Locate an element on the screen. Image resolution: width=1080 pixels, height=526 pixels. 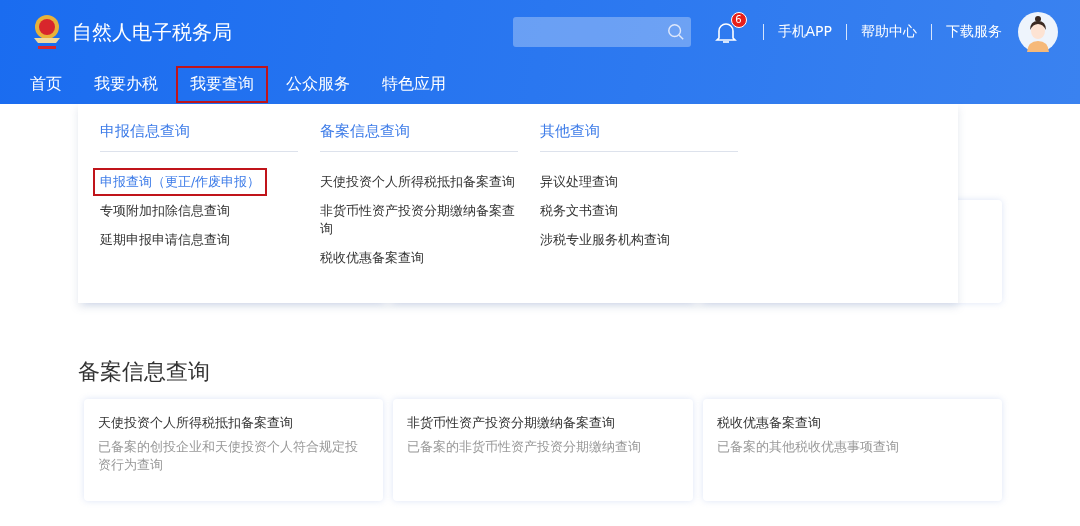
query-card: 天使投资个人所得税抵扣备案查询 已备案的创投企业和天使投资个人符合规定投资行为查询 is located at coordinates (234, 450).